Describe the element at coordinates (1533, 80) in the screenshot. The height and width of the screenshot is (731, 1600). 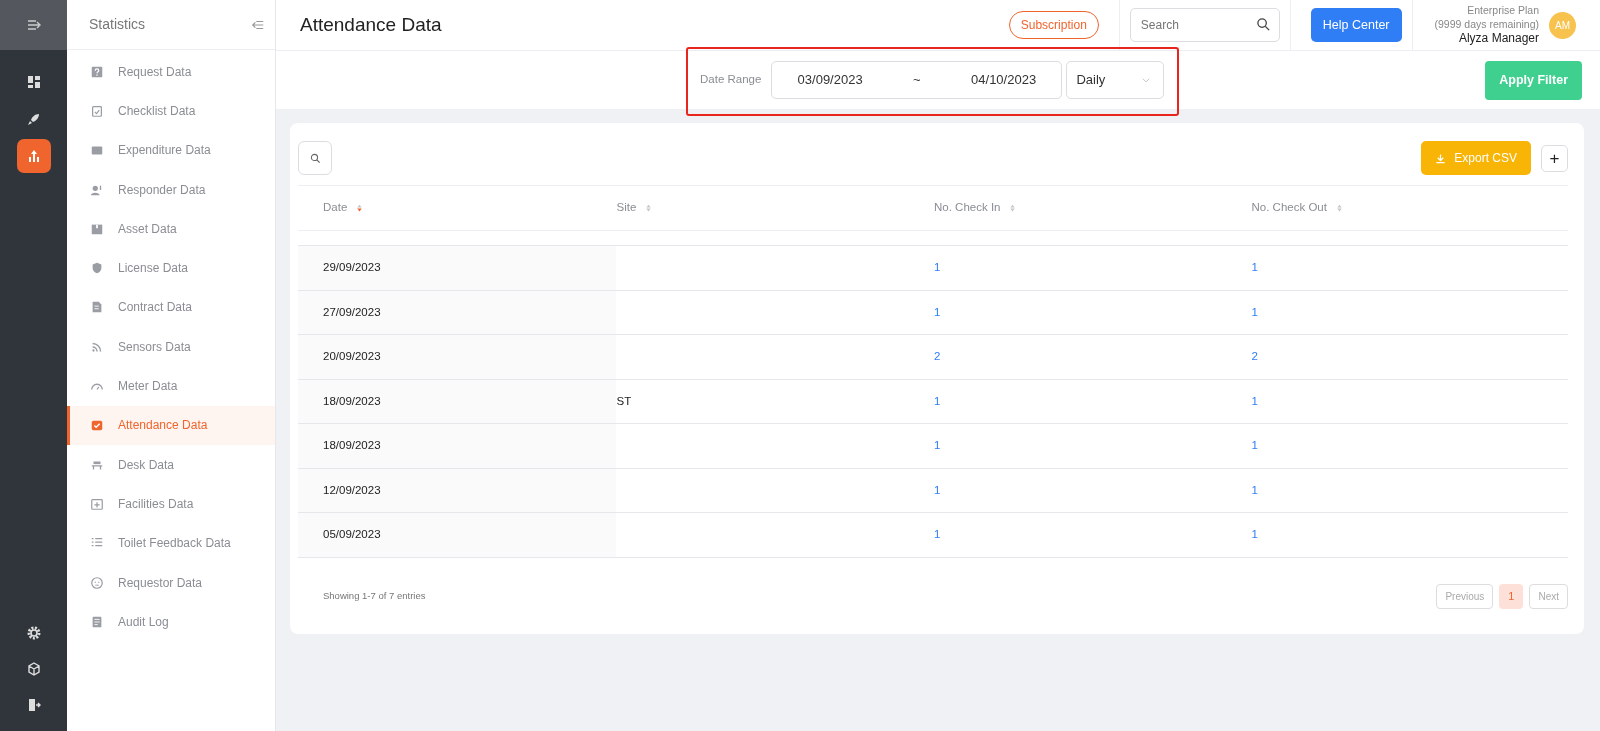
I see `apply-filter-button: Apply Filter` at that location.